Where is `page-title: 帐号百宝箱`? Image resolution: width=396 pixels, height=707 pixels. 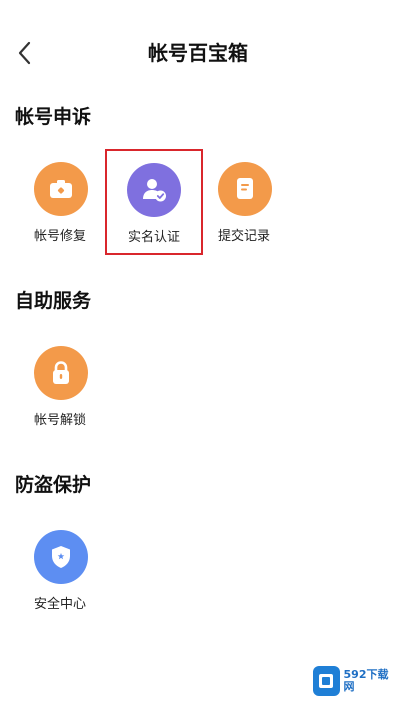
page-title: 帐号百宝箱 is located at coordinates (198, 53).